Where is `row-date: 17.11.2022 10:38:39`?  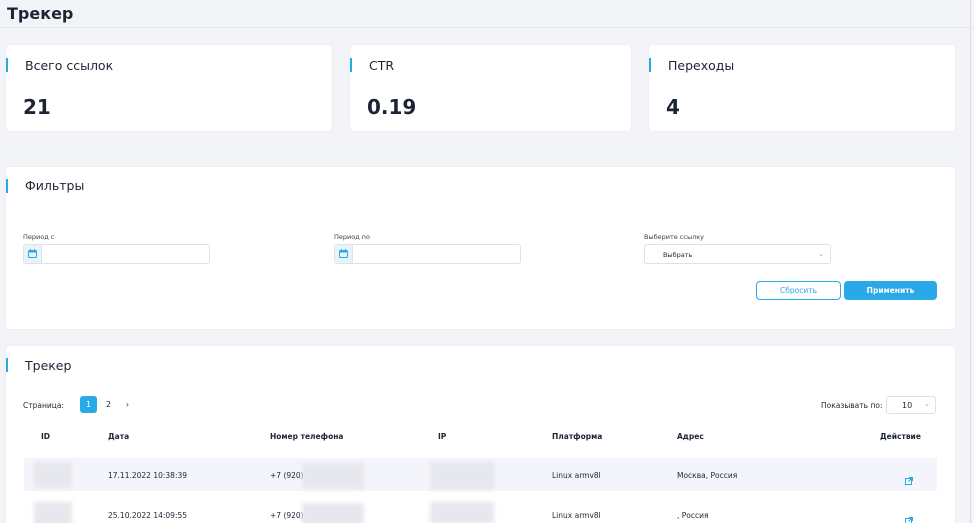
row-date: 17.11.2022 10:38:39 is located at coordinates (148, 475).